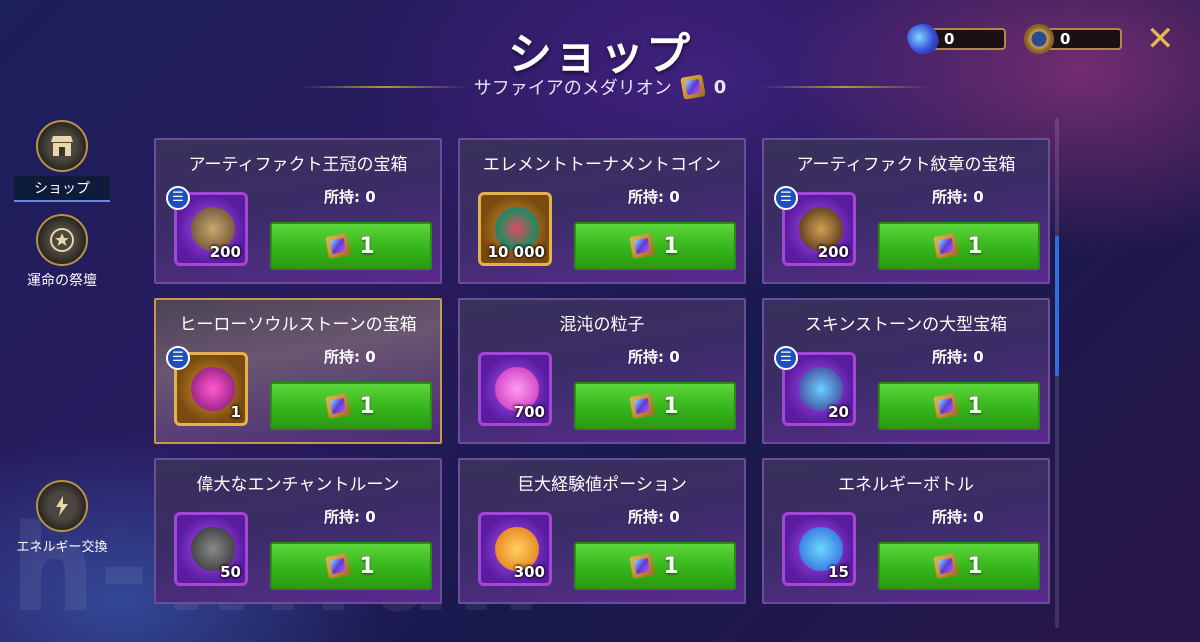 The image size is (1200, 642). Describe the element at coordinates (954, 39) in the screenshot. I see `resource-energy: 0` at that location.